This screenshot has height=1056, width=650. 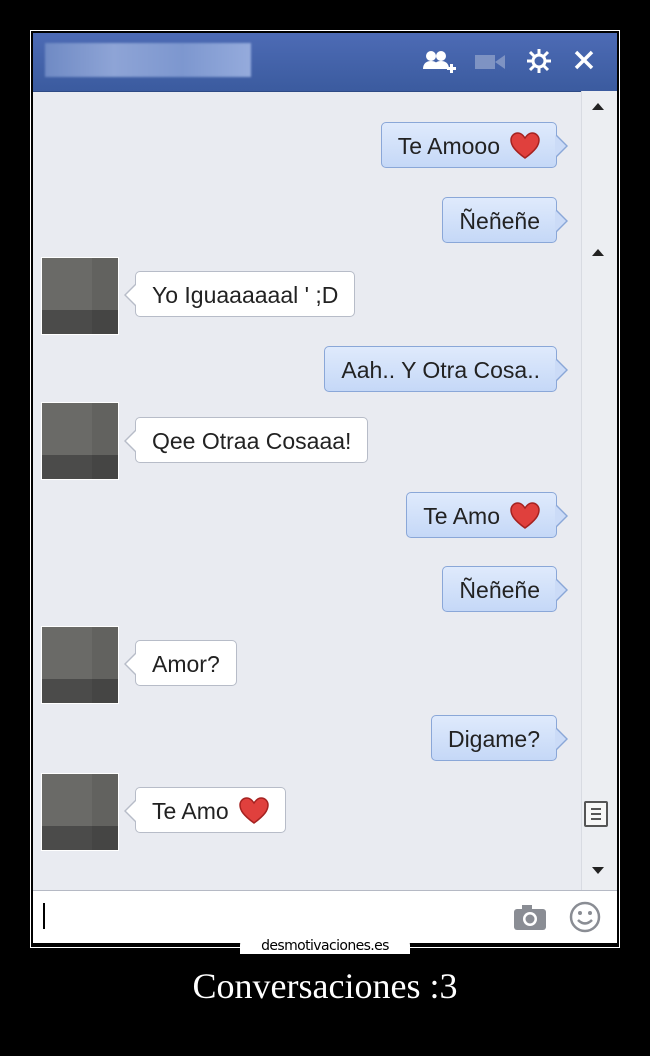 I want to click on scrollbar, so click(x=599, y=491).